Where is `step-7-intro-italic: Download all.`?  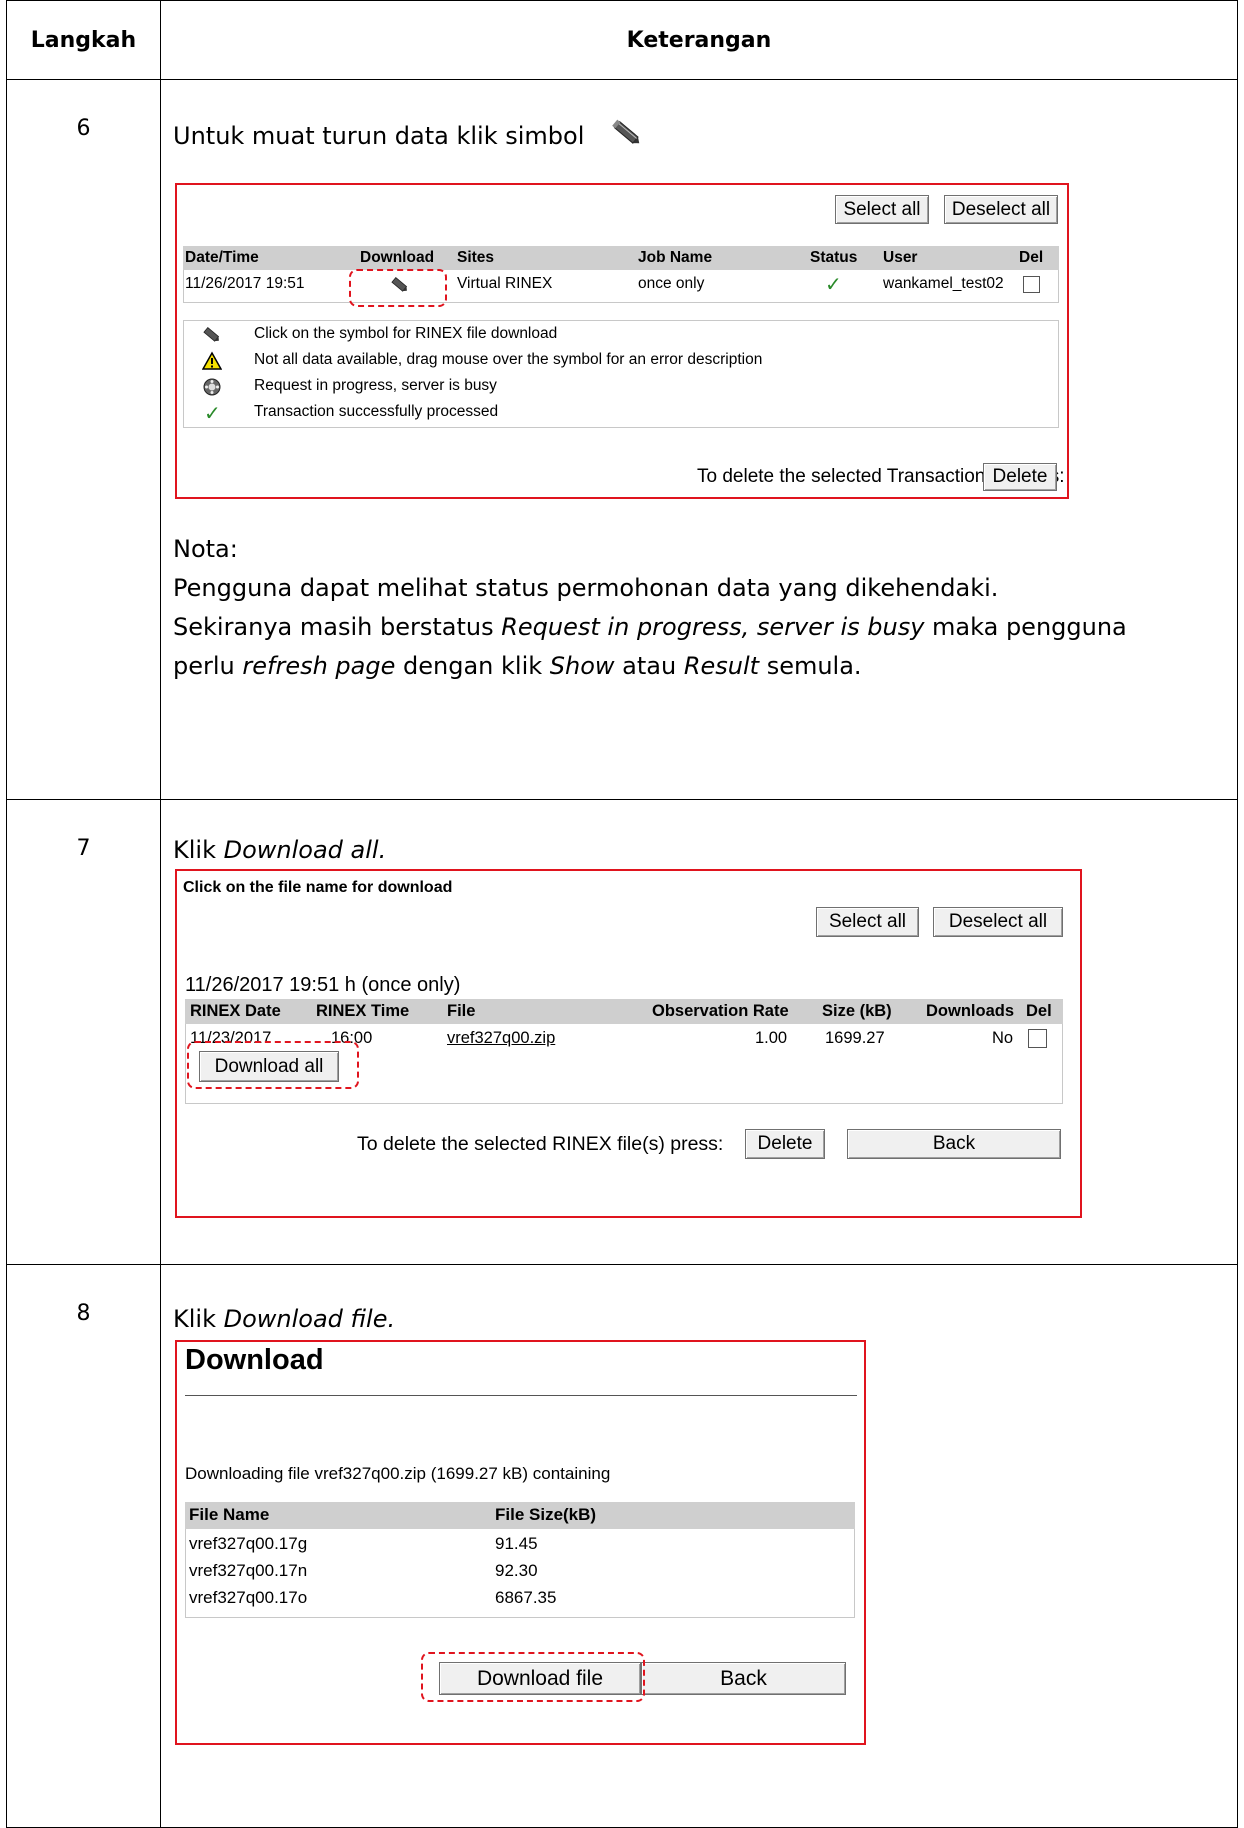 step-7-intro-italic: Download all. is located at coordinates (305, 850).